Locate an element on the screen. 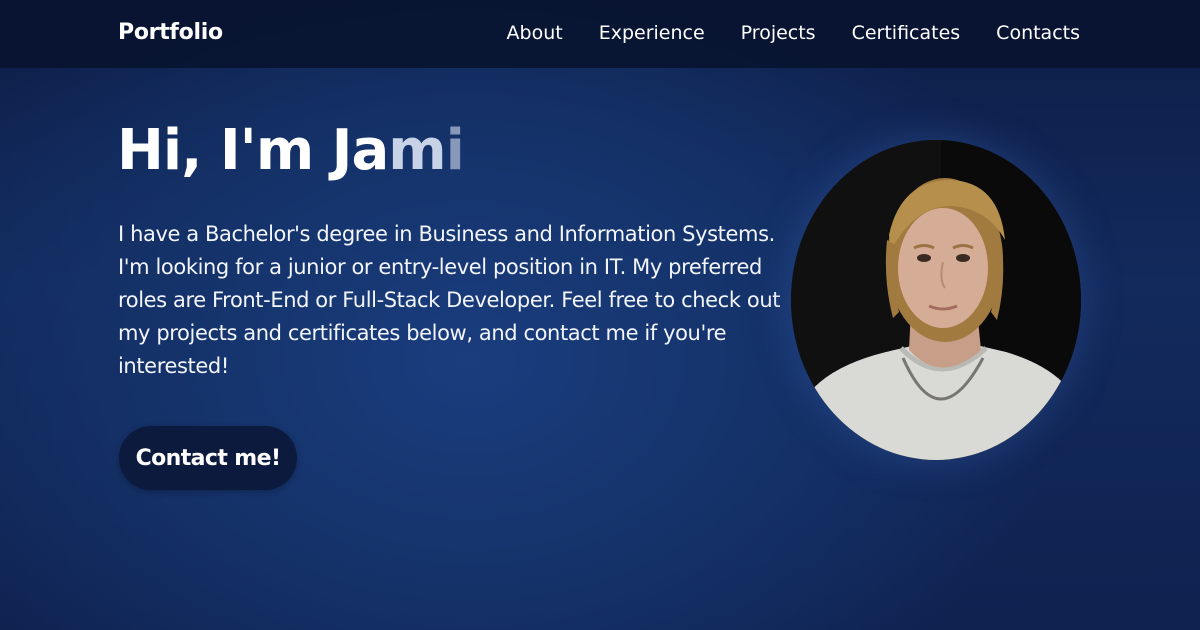 This screenshot has height=630, width=1200. nav-link-experience: Experience is located at coordinates (652, 33).